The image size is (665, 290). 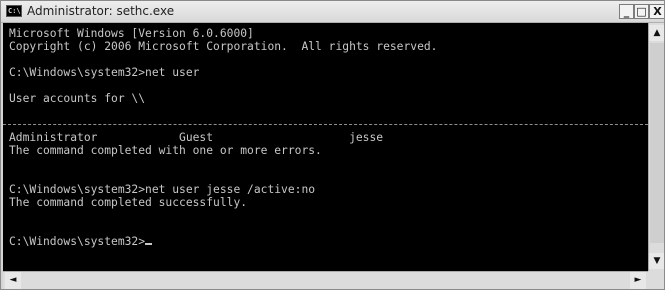 What do you see at coordinates (77, 98) in the screenshot?
I see `console-line: User accounts for \\` at bounding box center [77, 98].